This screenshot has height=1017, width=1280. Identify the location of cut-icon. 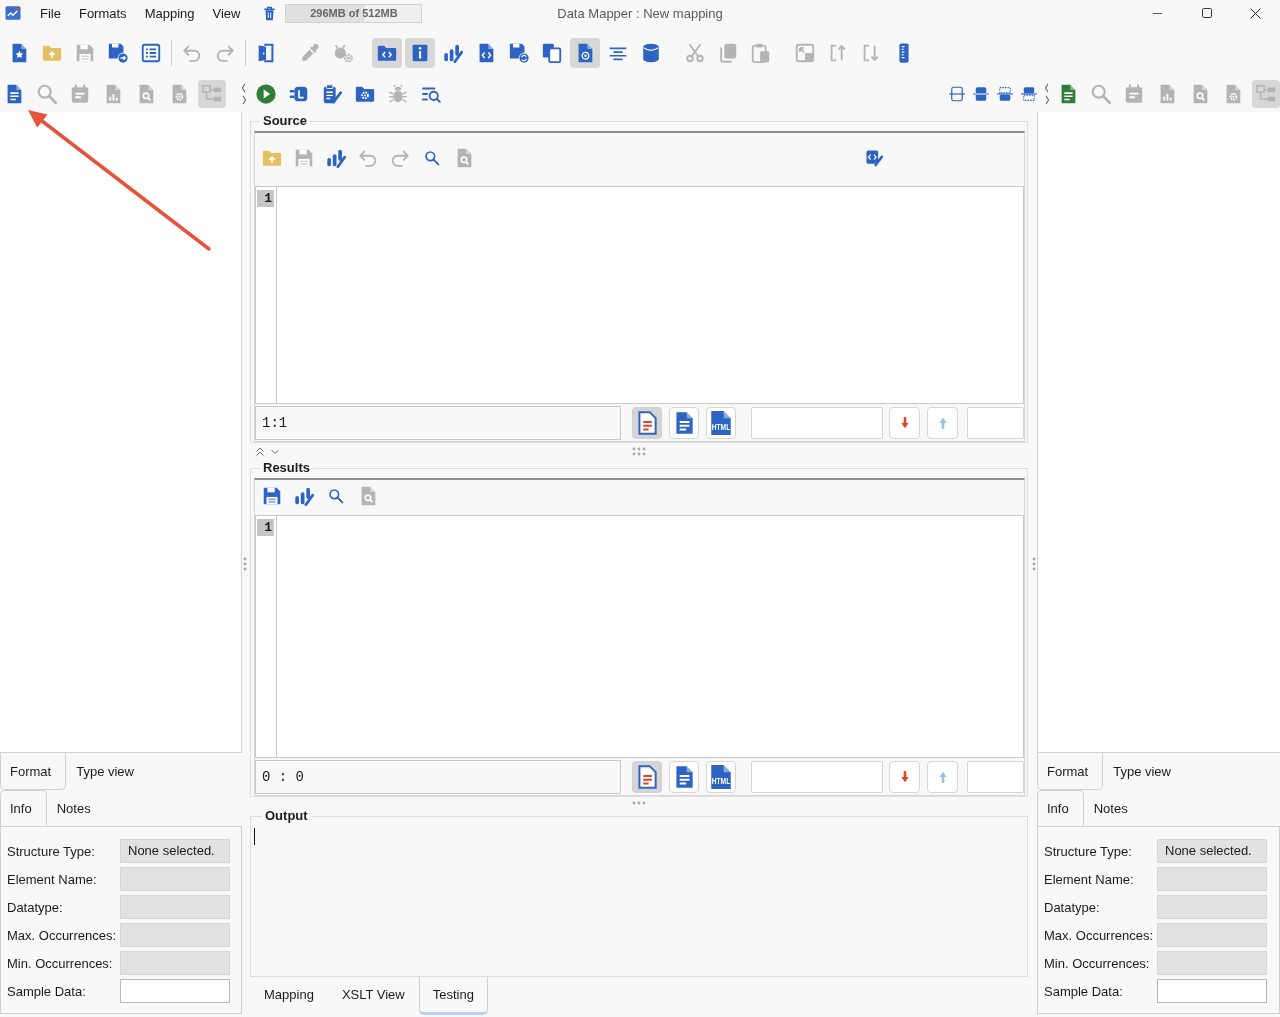
(695, 53).